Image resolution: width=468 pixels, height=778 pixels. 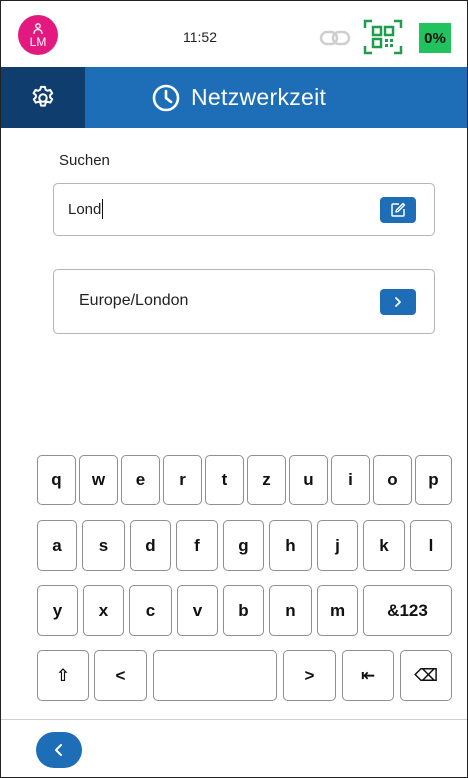 I want to click on text-cursor, so click(x=103, y=209).